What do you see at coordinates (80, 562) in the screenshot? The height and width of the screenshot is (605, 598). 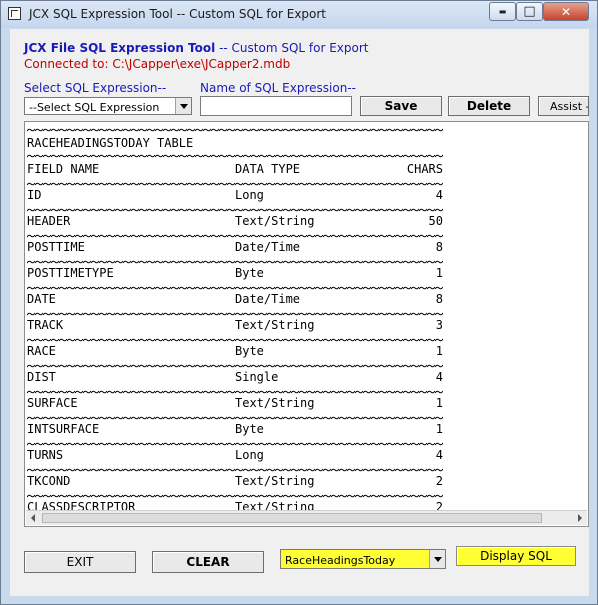 I see `exit-button: EXIT` at bounding box center [80, 562].